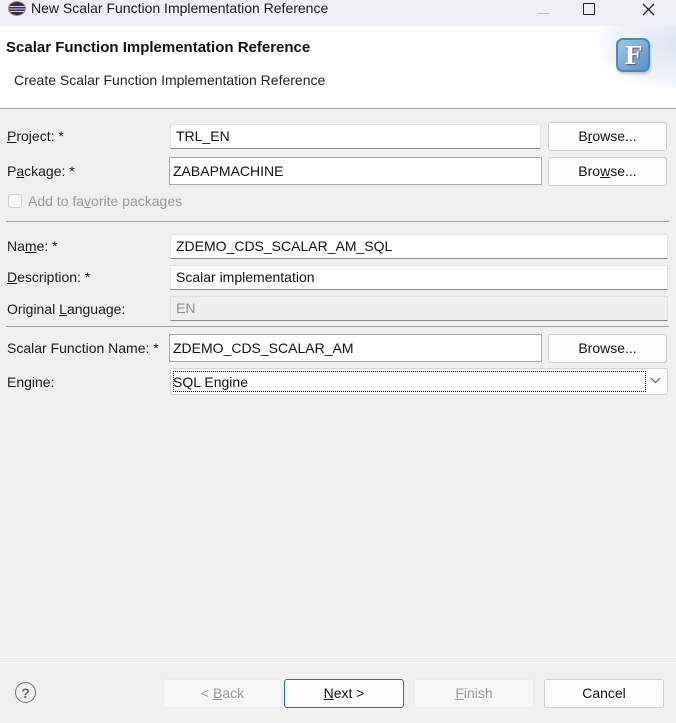 The height and width of the screenshot is (723, 676). What do you see at coordinates (35, 136) in the screenshot?
I see `project-label: Project: *` at bounding box center [35, 136].